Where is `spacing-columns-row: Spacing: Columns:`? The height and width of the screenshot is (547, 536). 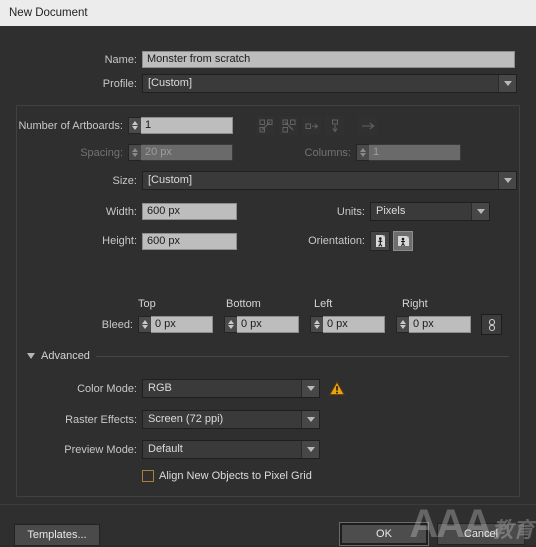
spacing-columns-row: Spacing: Columns: is located at coordinates (268, 152).